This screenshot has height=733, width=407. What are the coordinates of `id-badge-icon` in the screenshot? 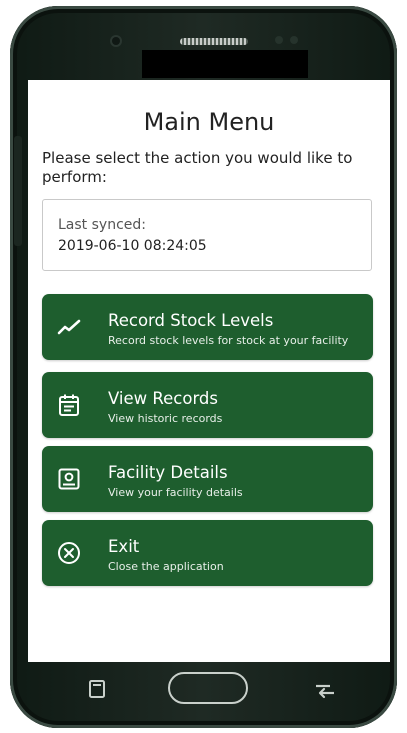 It's located at (69, 479).